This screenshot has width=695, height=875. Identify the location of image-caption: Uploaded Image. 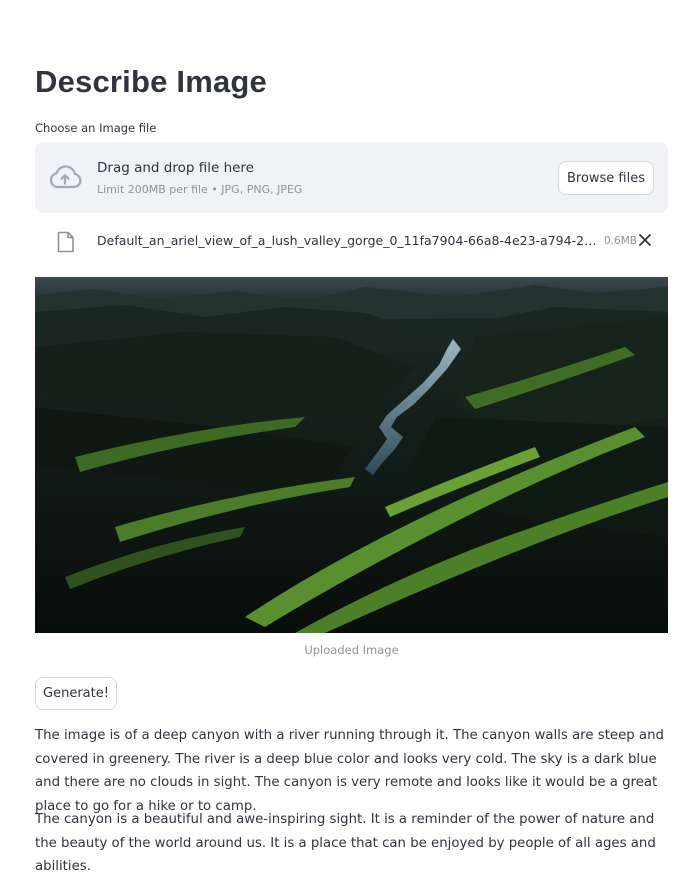
(351, 650).